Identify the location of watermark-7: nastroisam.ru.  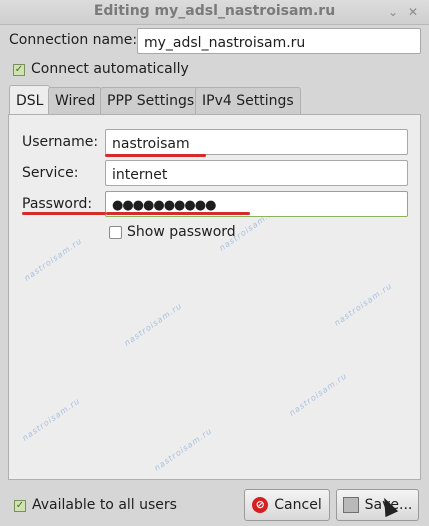
(183, 449).